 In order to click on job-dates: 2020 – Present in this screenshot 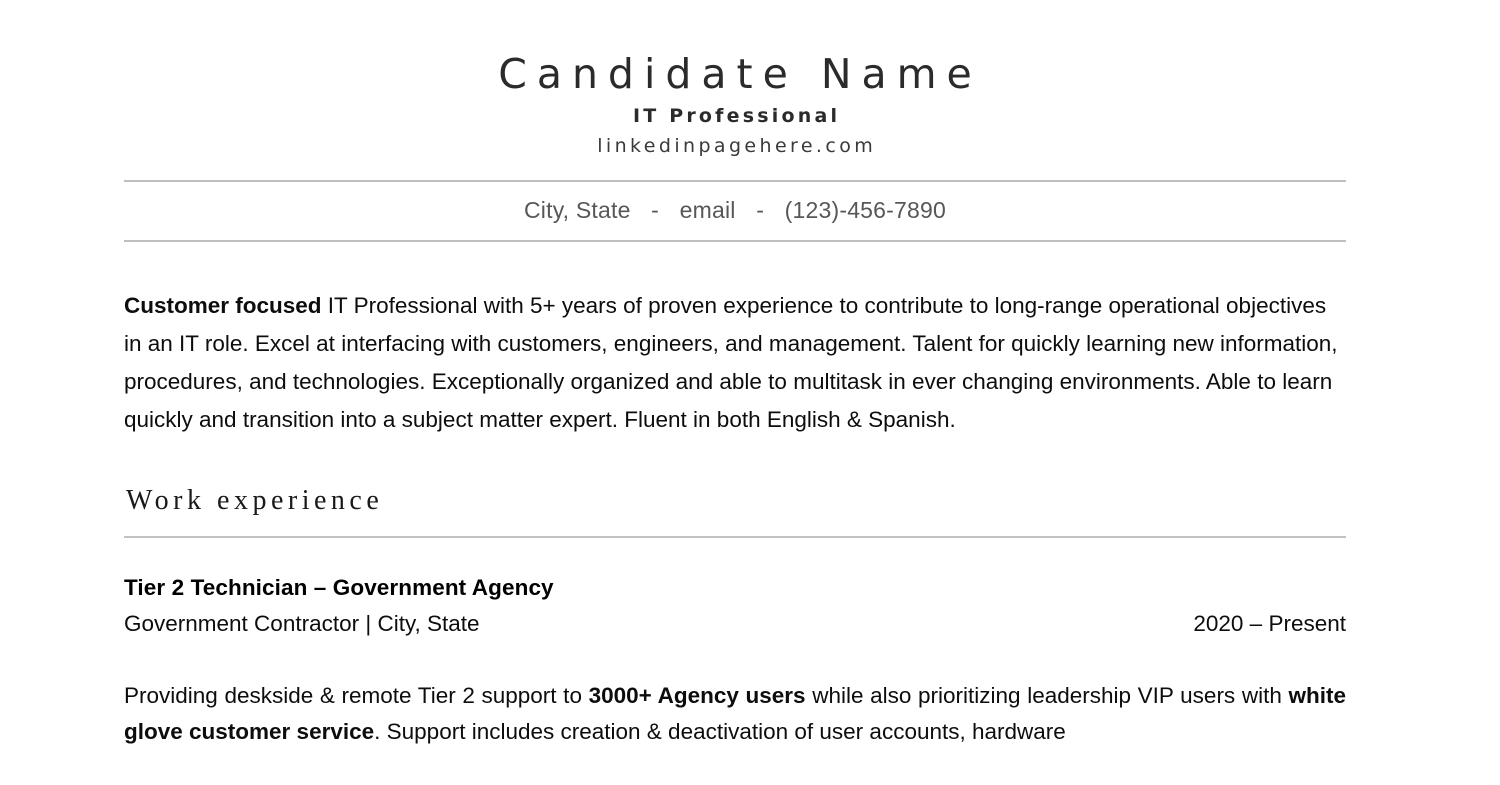, I will do `click(1269, 624)`.